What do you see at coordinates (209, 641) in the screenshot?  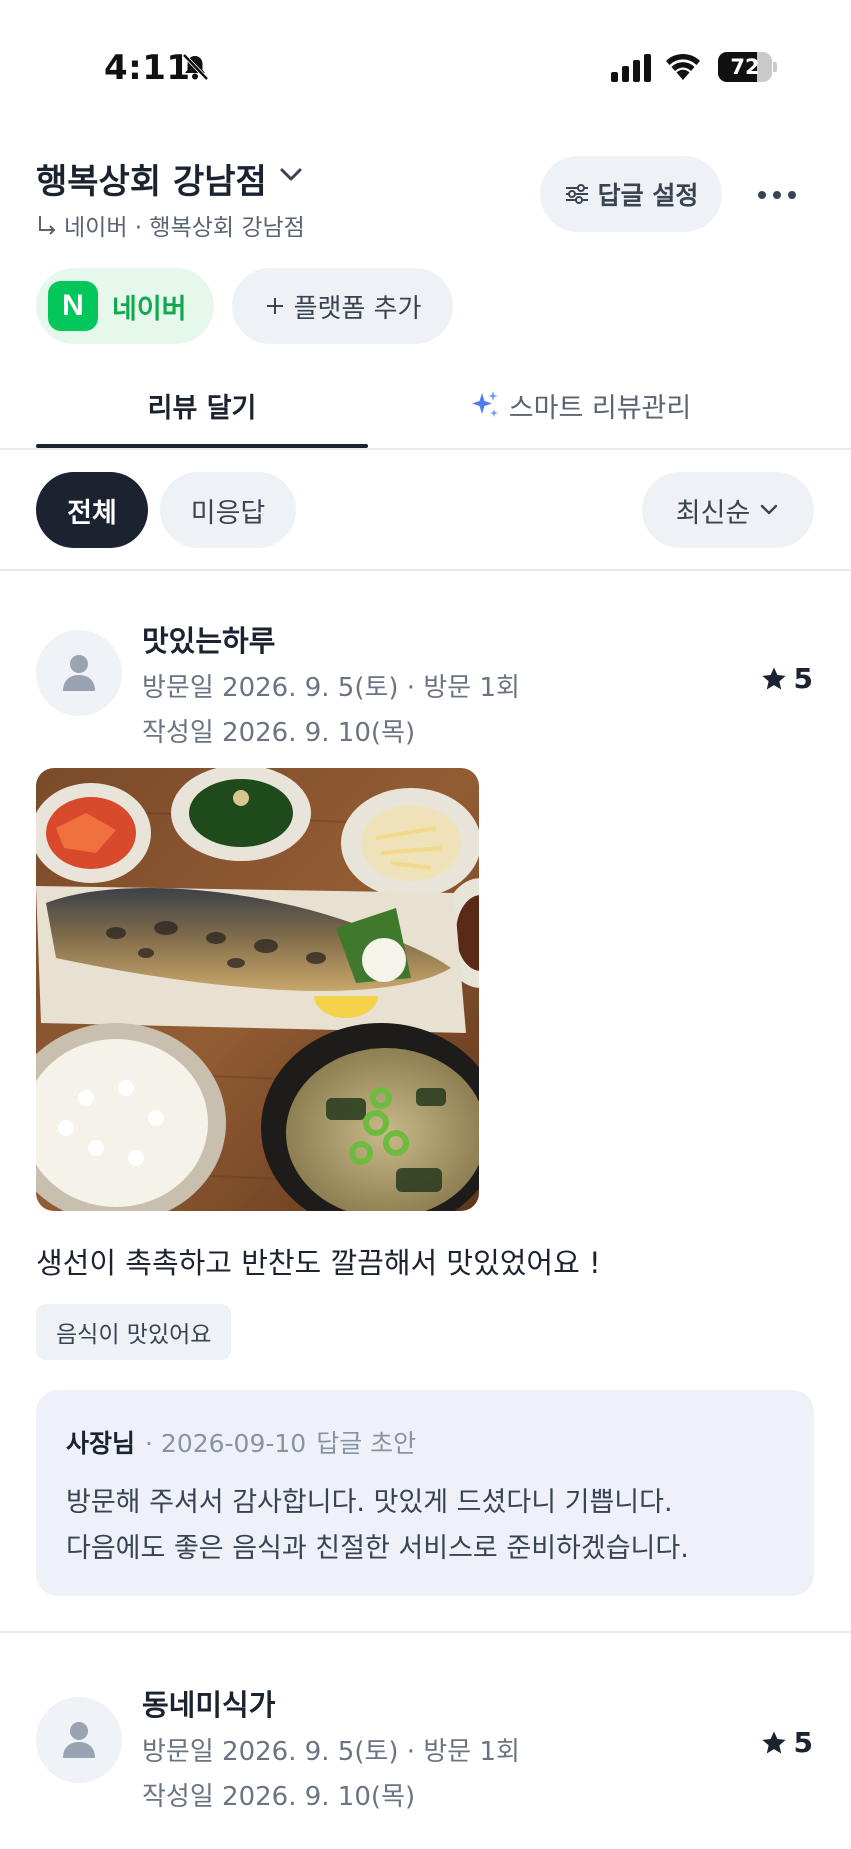 I see `reviewer-name: 맛있는하루` at bounding box center [209, 641].